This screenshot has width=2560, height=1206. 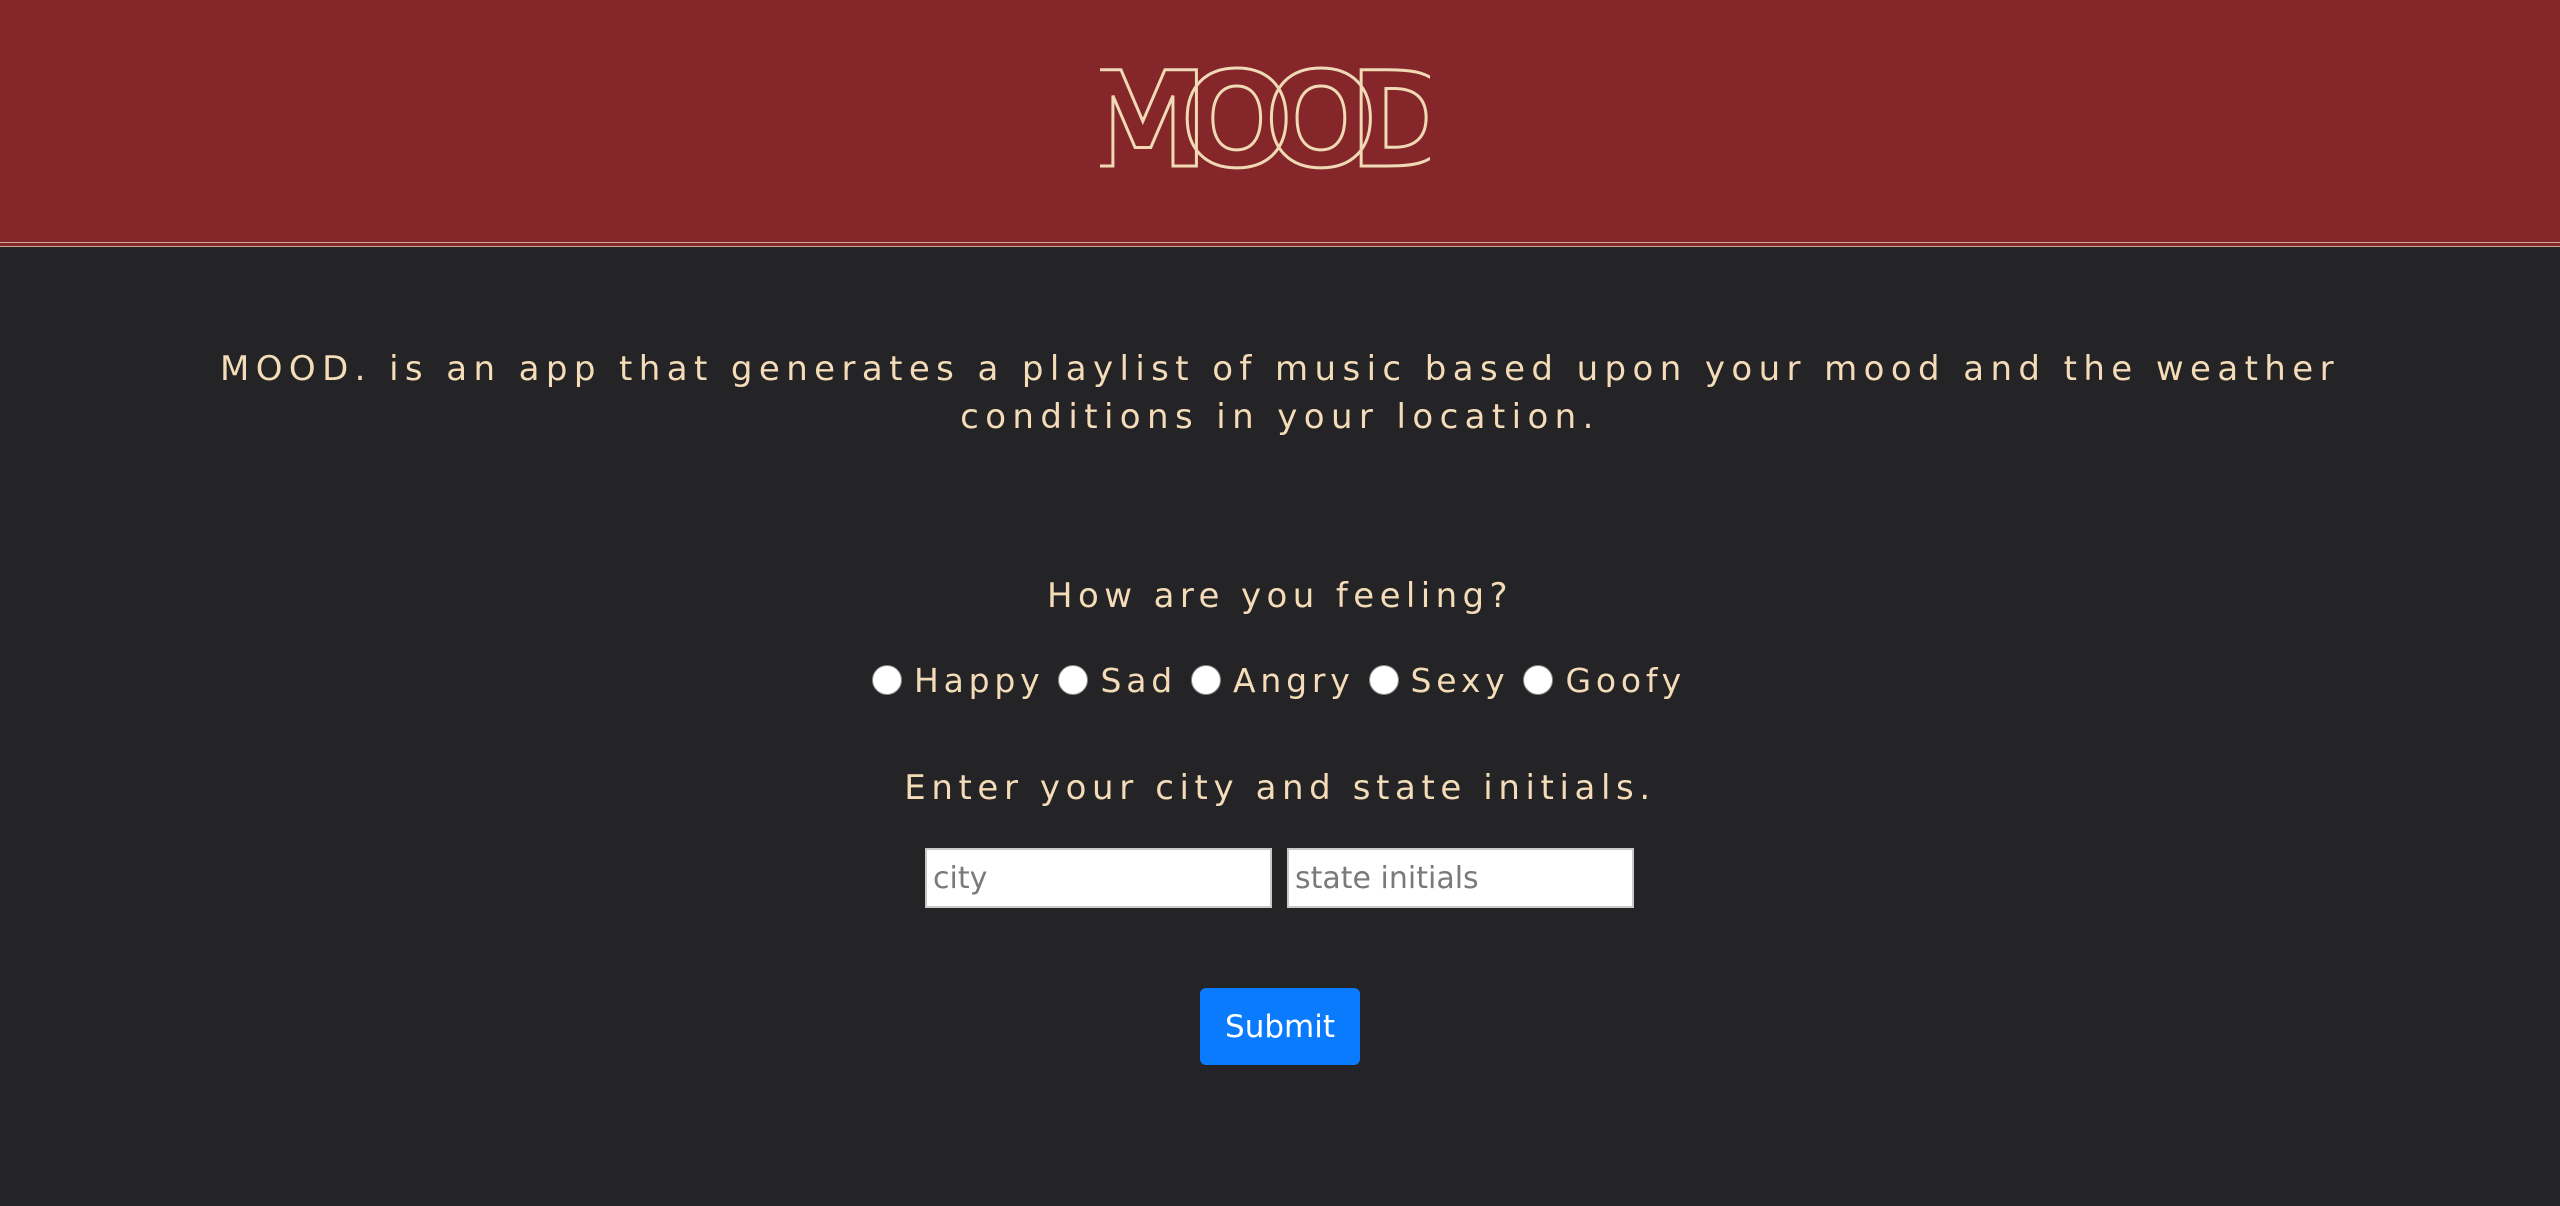 I want to click on location-prompt: Enter your city and state initials., so click(x=1280, y=788).